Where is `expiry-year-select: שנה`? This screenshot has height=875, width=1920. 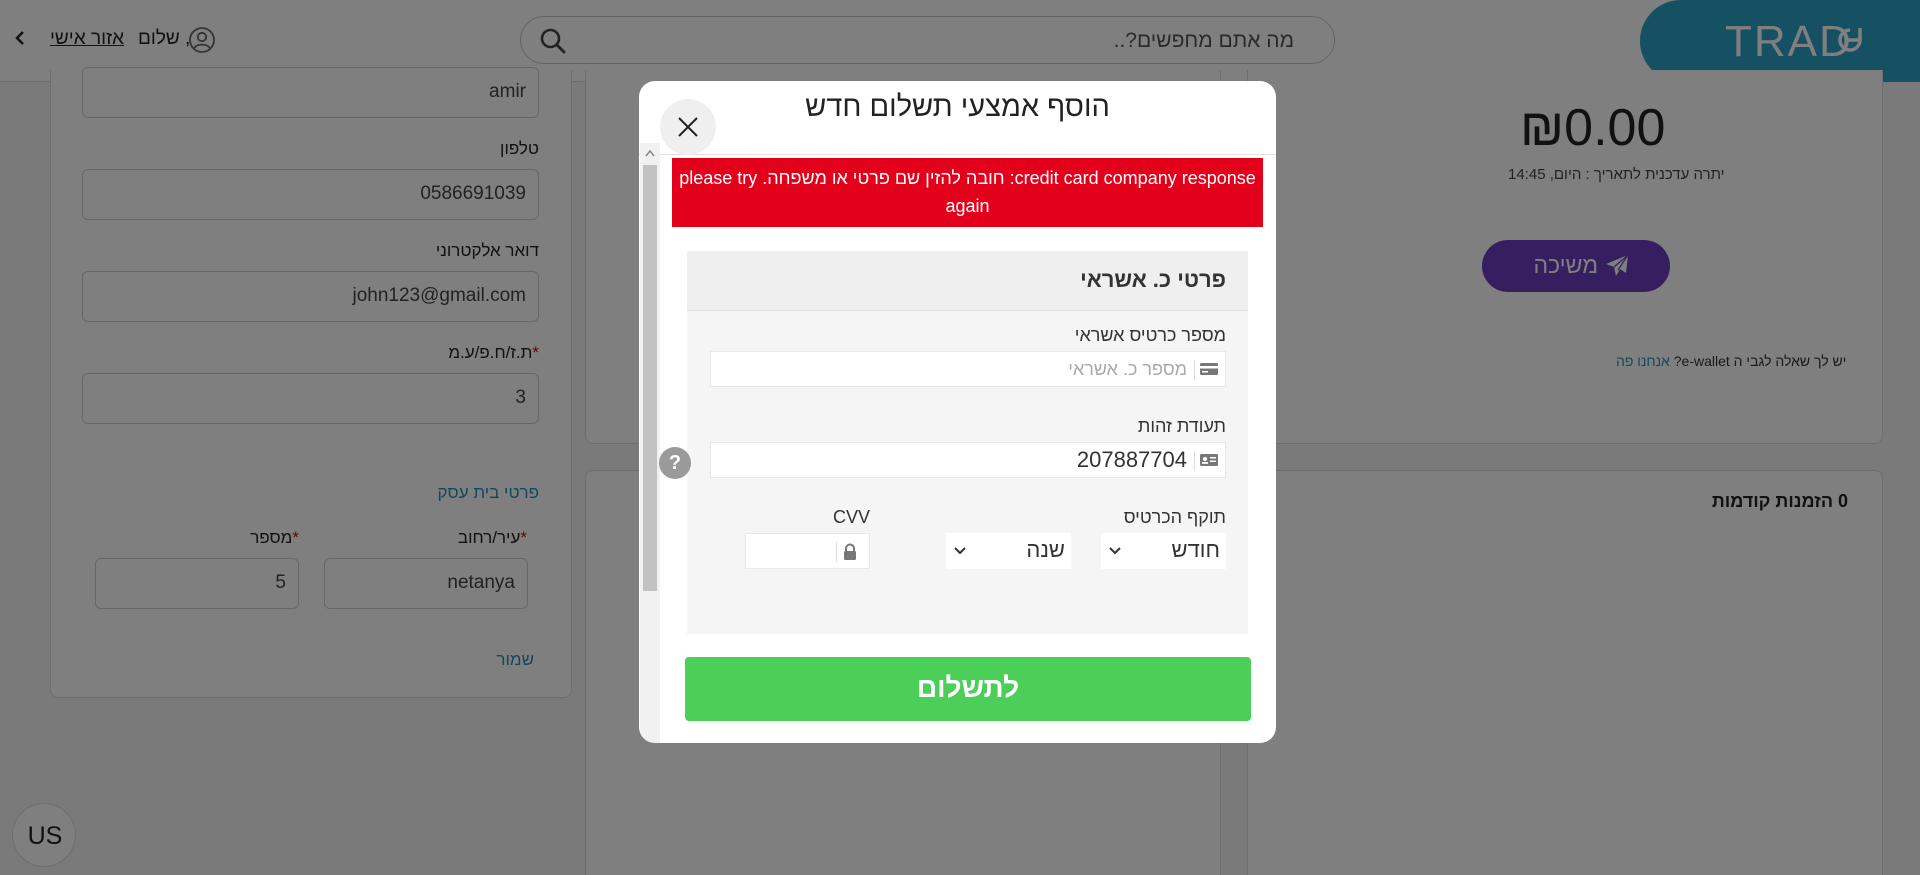
expiry-year-select: שנה is located at coordinates (1008, 551).